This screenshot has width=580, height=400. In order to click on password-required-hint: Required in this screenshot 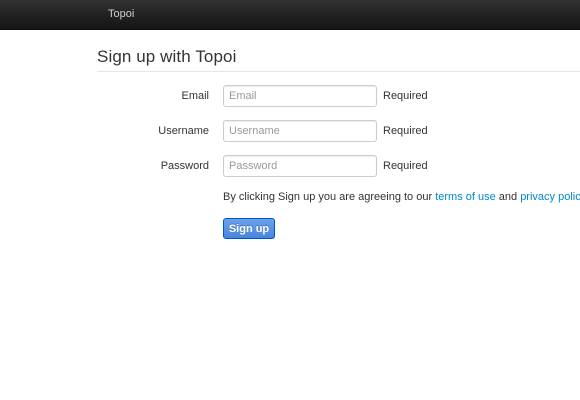, I will do `click(405, 166)`.